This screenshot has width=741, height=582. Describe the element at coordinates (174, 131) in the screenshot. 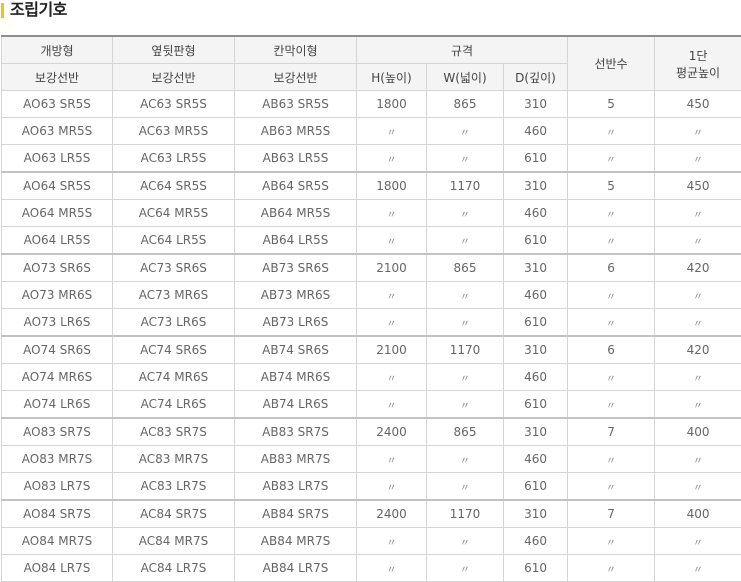

I see `side-back-type-code: AC63 MR5S` at that location.